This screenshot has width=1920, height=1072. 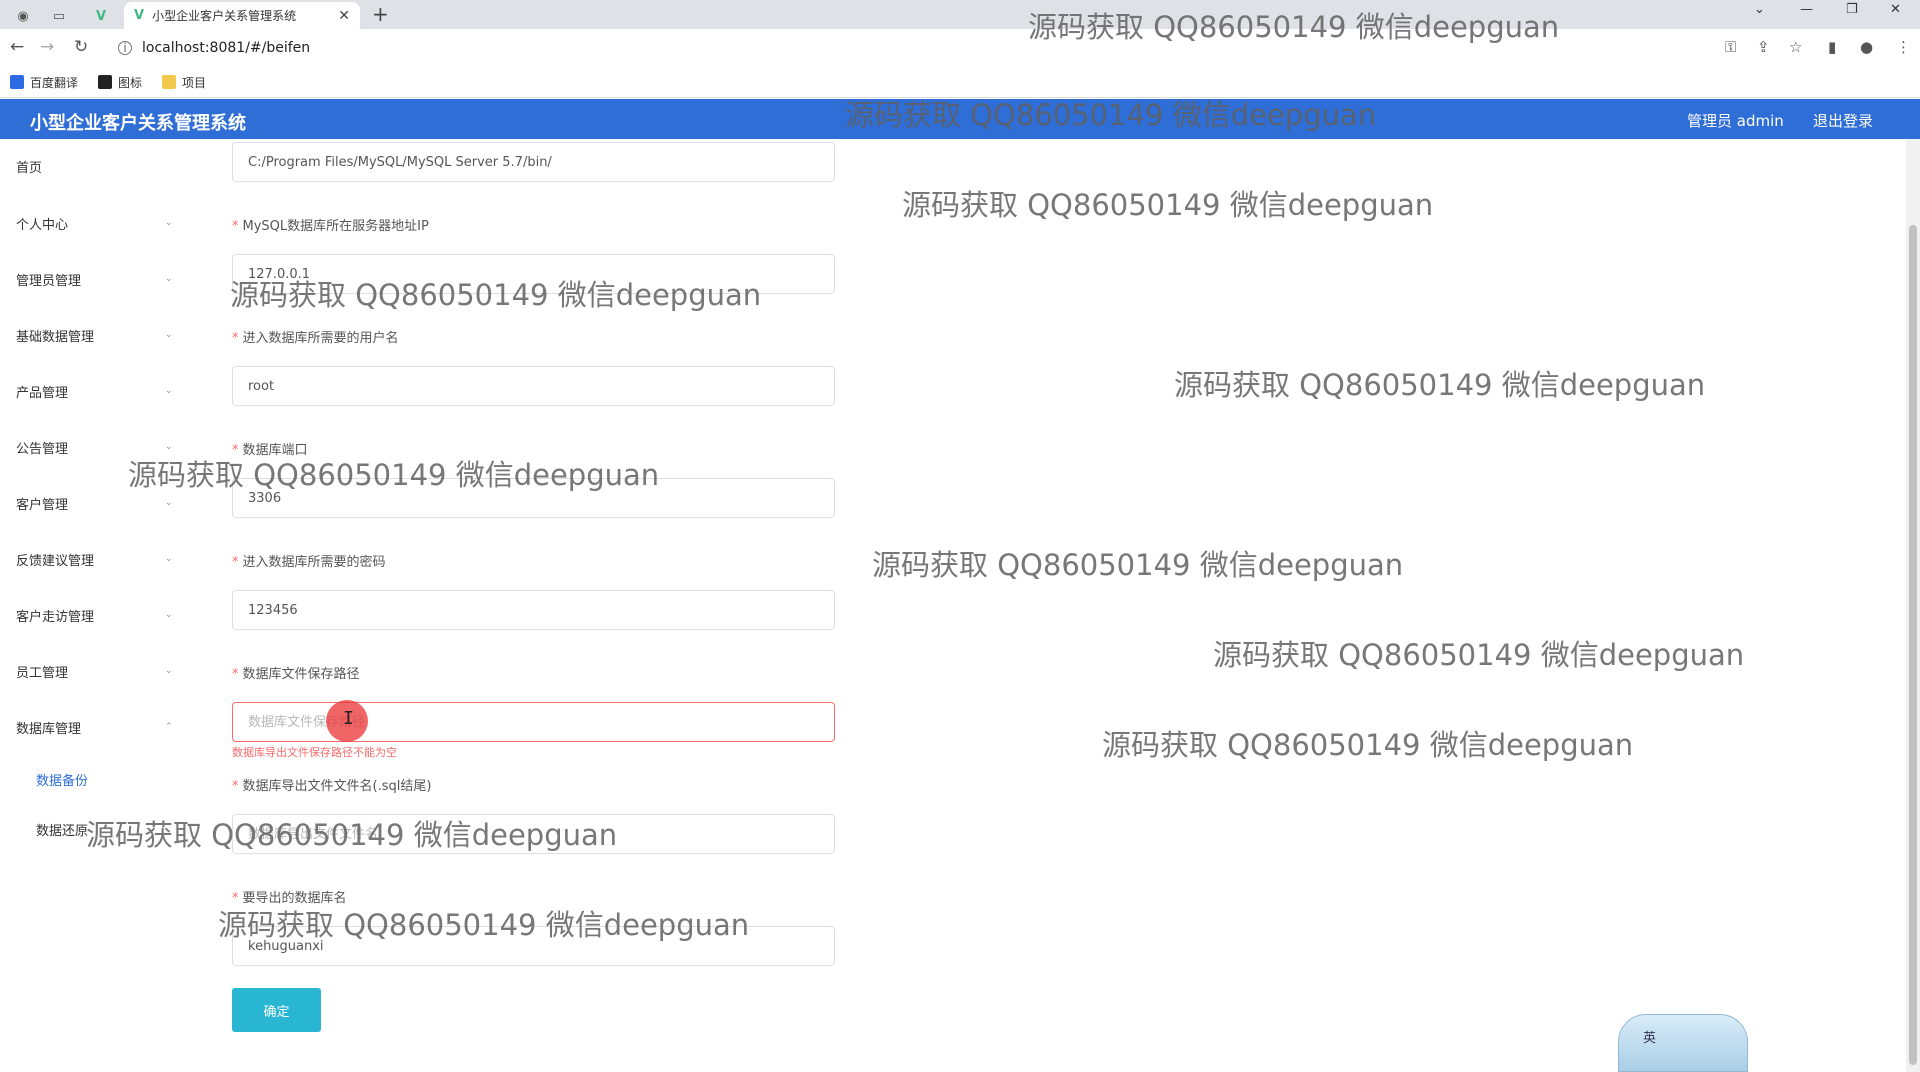 I want to click on current-user: 管理员 admin, so click(x=1735, y=121).